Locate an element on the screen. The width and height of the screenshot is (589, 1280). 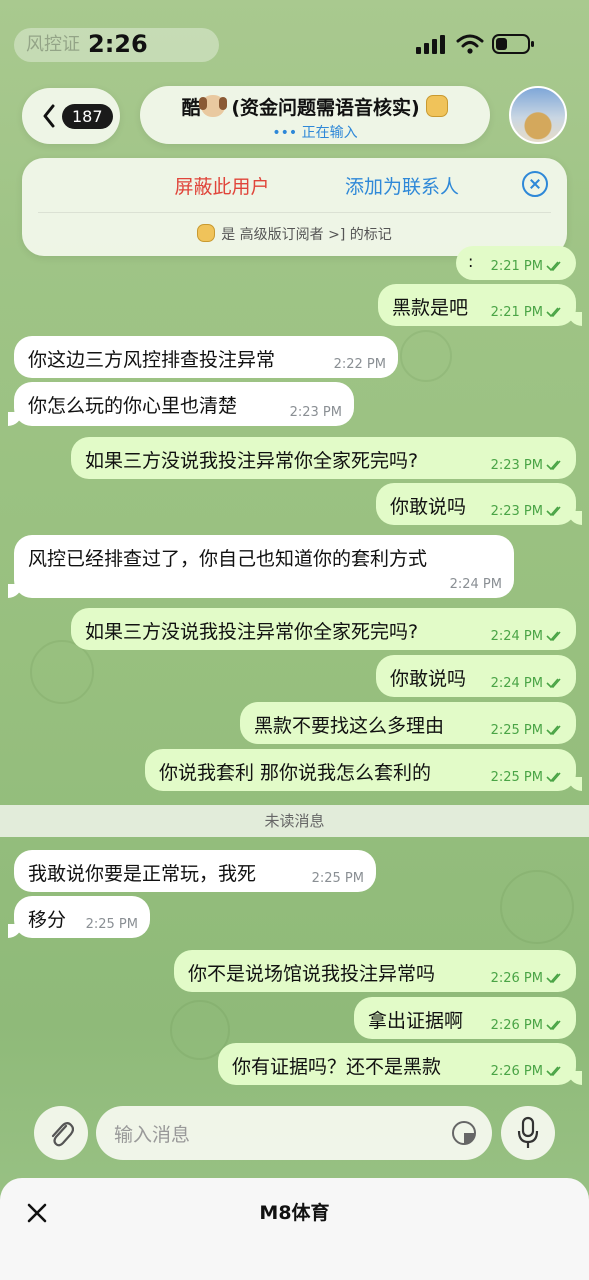
message-bubble-outgoing: 你不是说场馆说我投注异常吗 2:26 PM is located at coordinates (375, 971).